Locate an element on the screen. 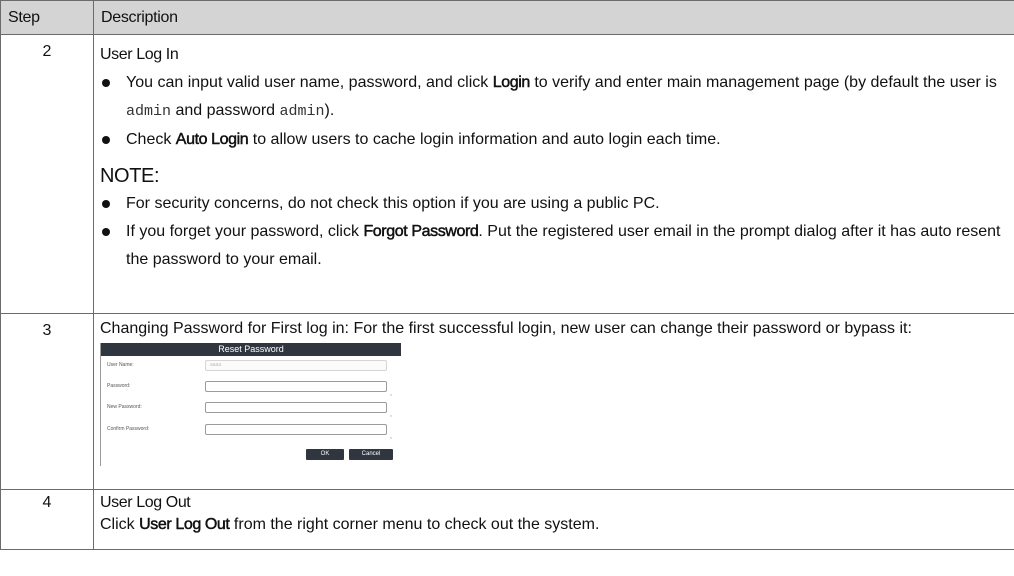  dialog-title: Reset Password is located at coordinates (251, 349).